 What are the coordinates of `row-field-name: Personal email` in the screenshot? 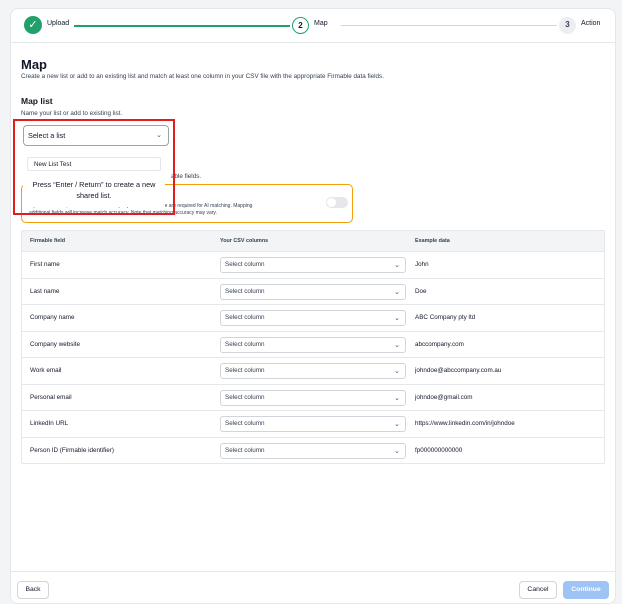 It's located at (51, 397).